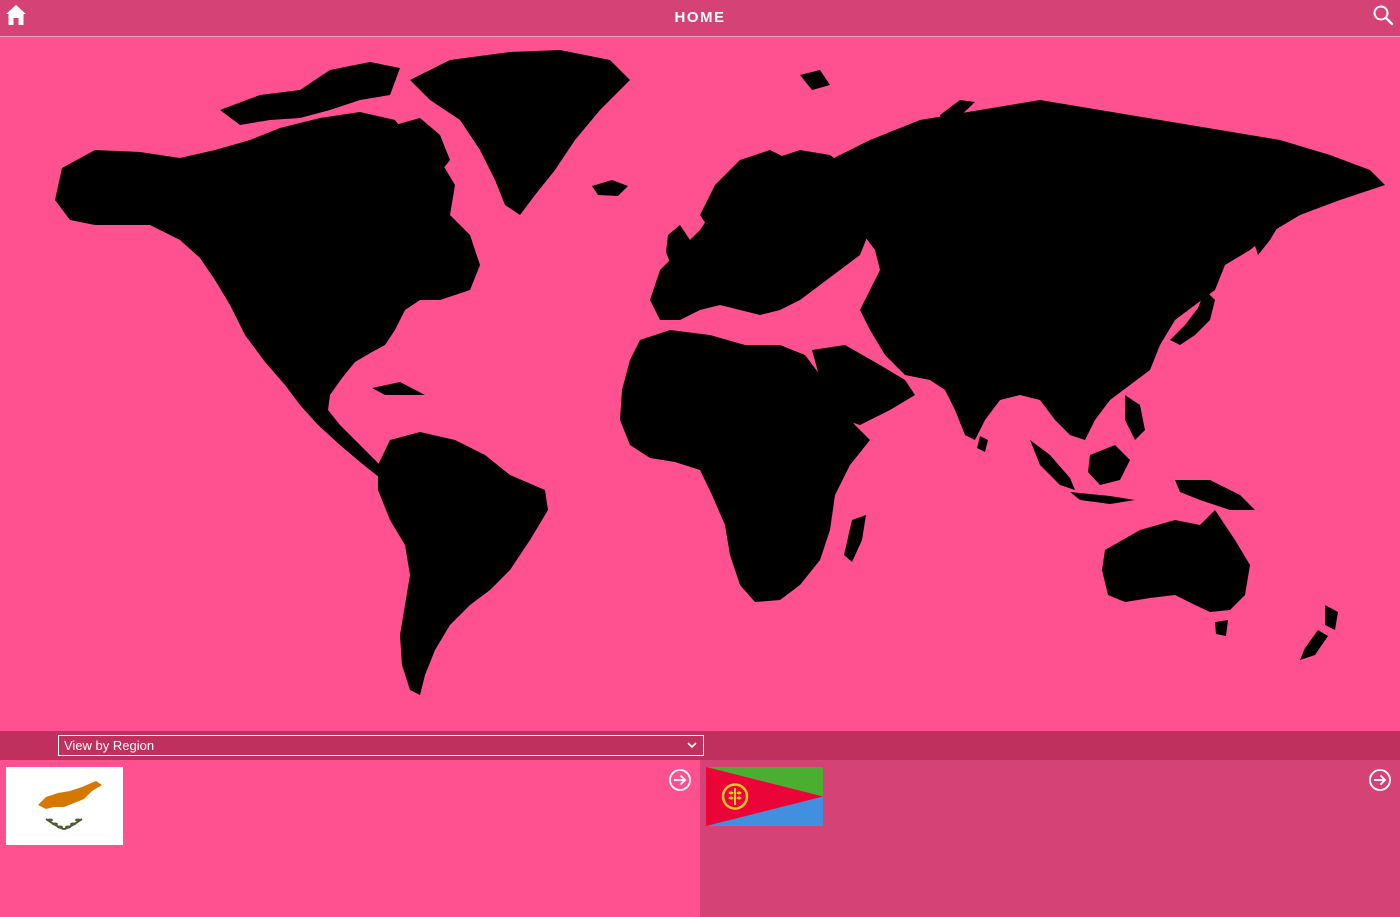 The image size is (1400, 917). I want to click on madagascar, so click(855, 538).